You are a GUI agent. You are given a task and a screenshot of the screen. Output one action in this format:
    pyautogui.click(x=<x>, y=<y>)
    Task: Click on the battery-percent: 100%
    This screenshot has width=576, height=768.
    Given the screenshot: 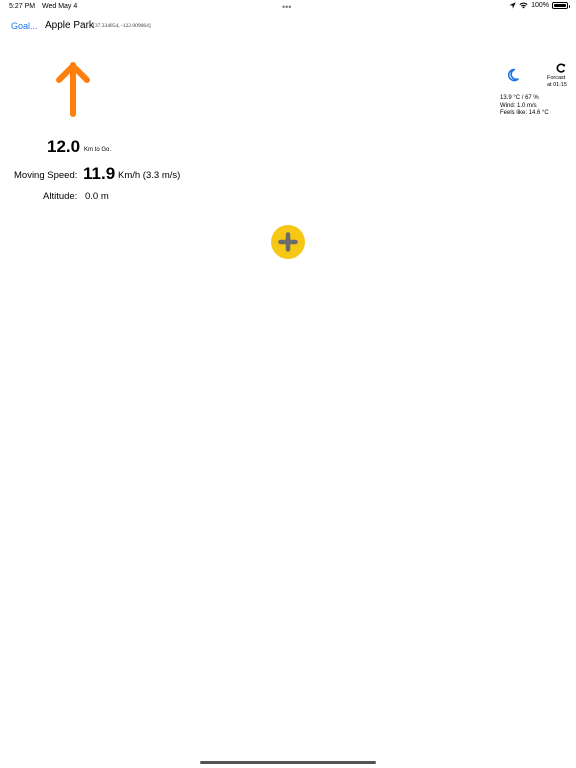 What is the action you would take?
    pyautogui.click(x=540, y=5)
    